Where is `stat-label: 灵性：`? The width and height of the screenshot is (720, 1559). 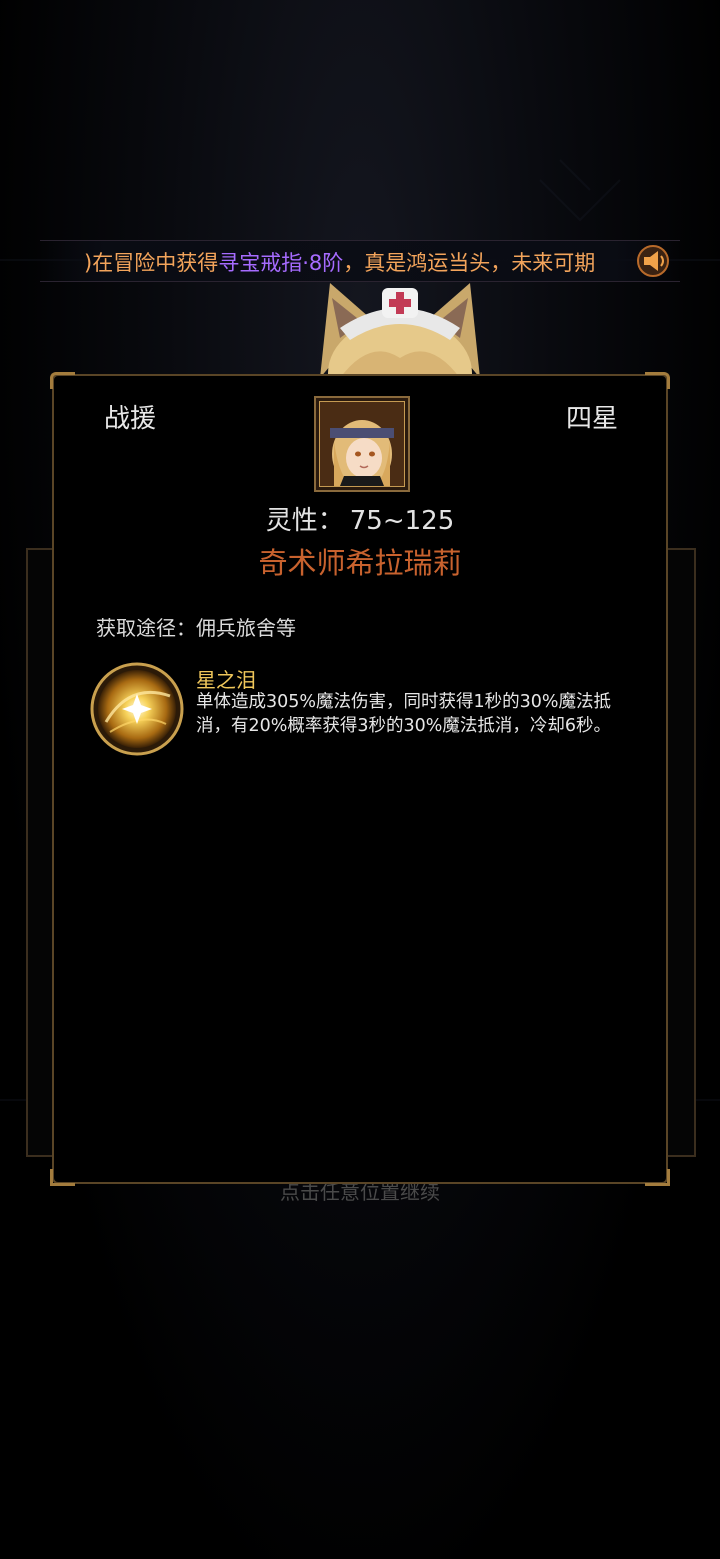 stat-label: 灵性： is located at coordinates (304, 521).